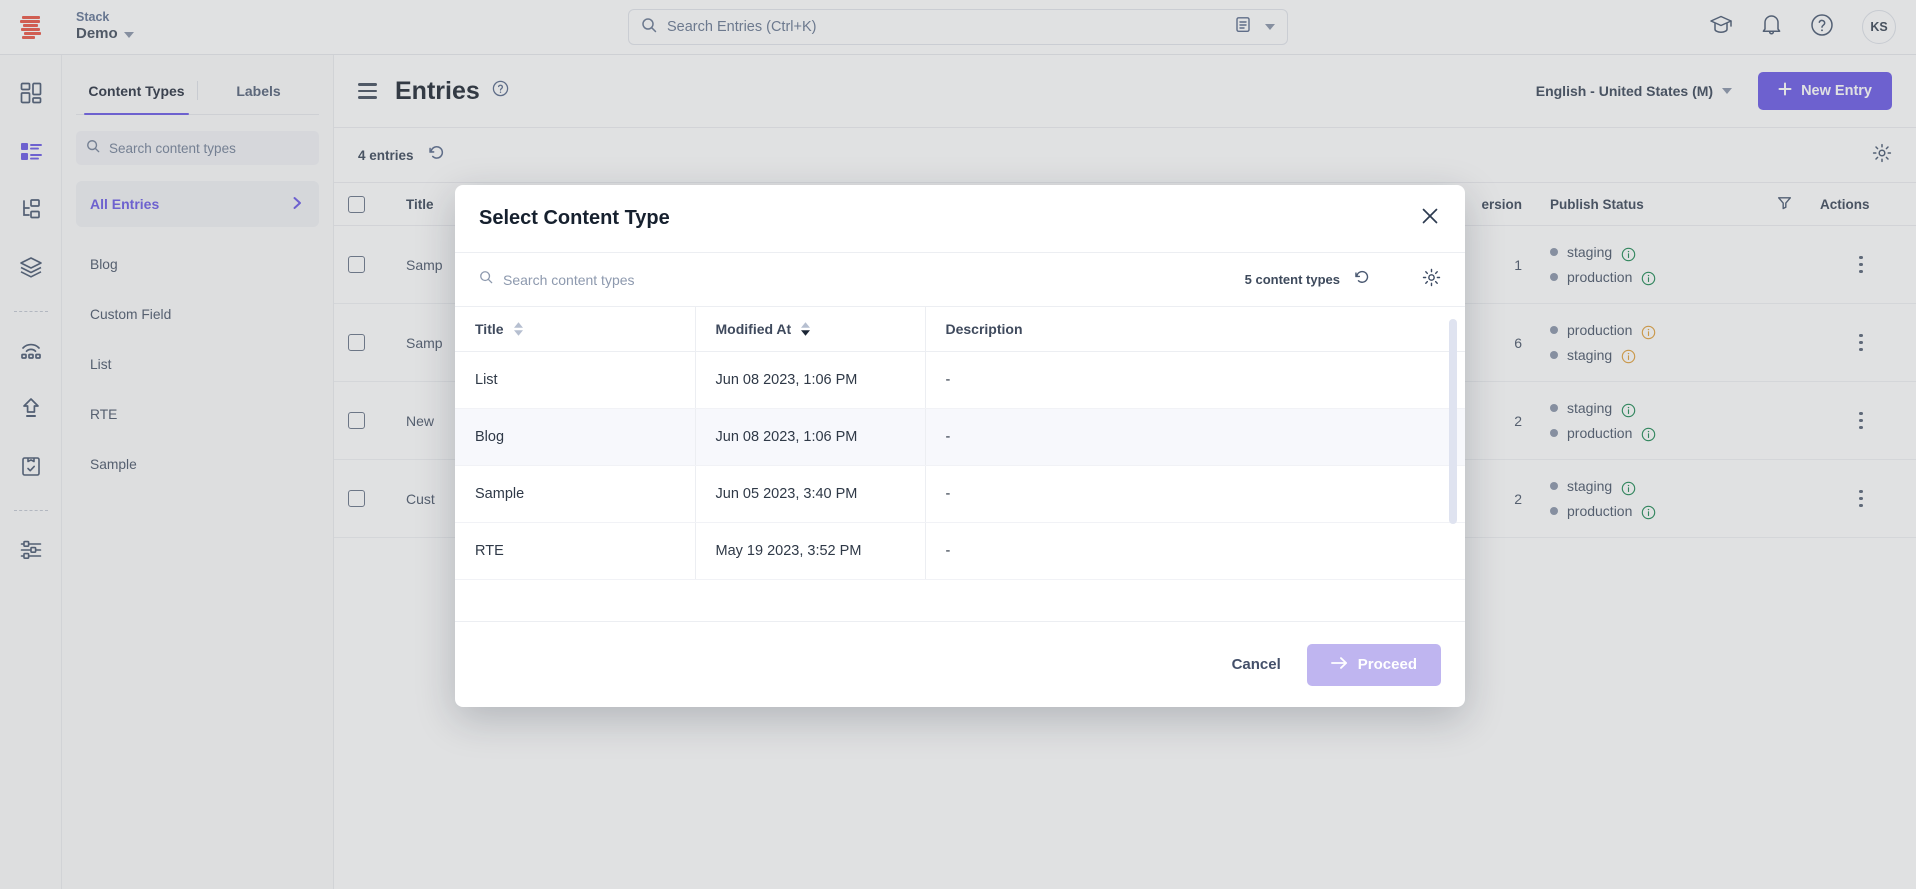 This screenshot has height=889, width=1916. I want to click on column-modified-at: Modified At, so click(809, 329).